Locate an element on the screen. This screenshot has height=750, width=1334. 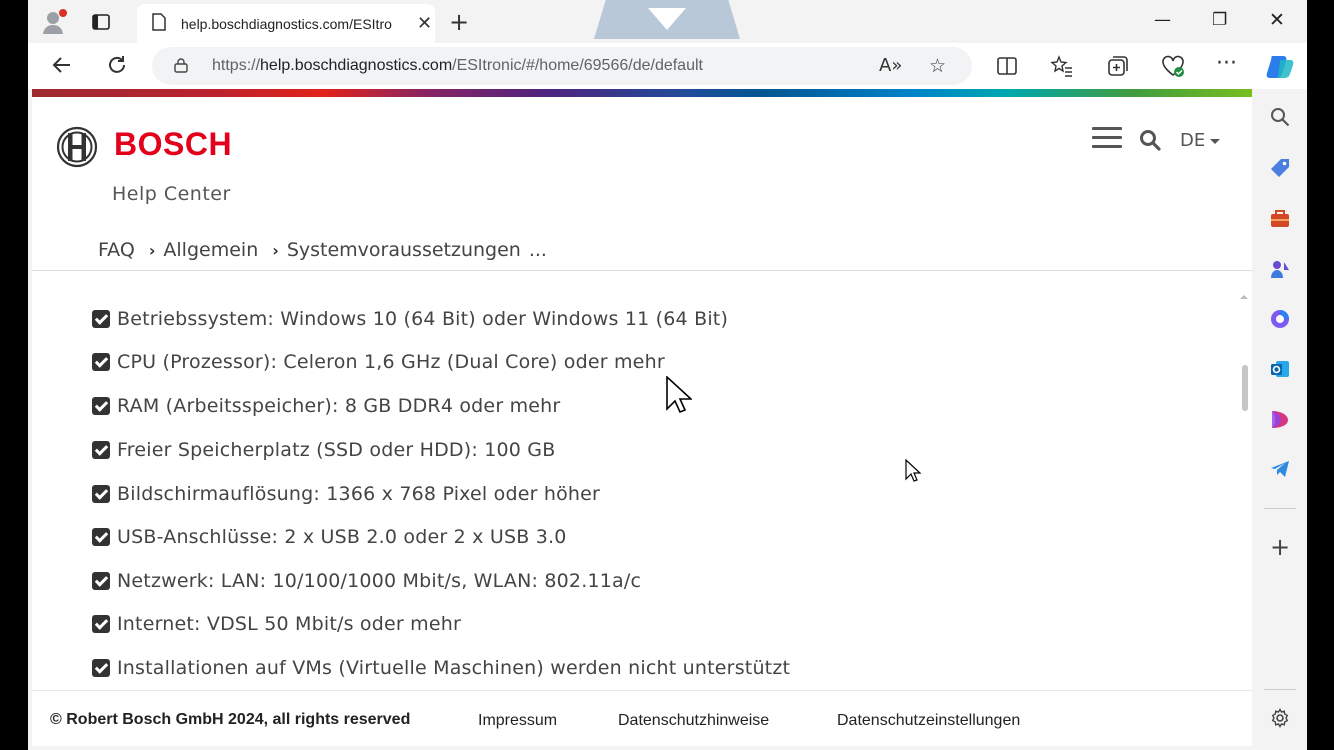
list-item: Internet: VDSL 50 Mbit/s oder mehr is located at coordinates (276, 624).